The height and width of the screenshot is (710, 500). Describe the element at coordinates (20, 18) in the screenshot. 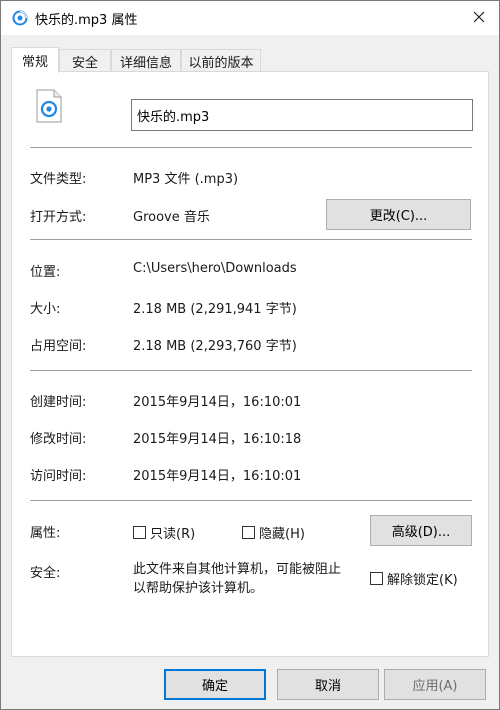

I see `media-file-icon` at that location.